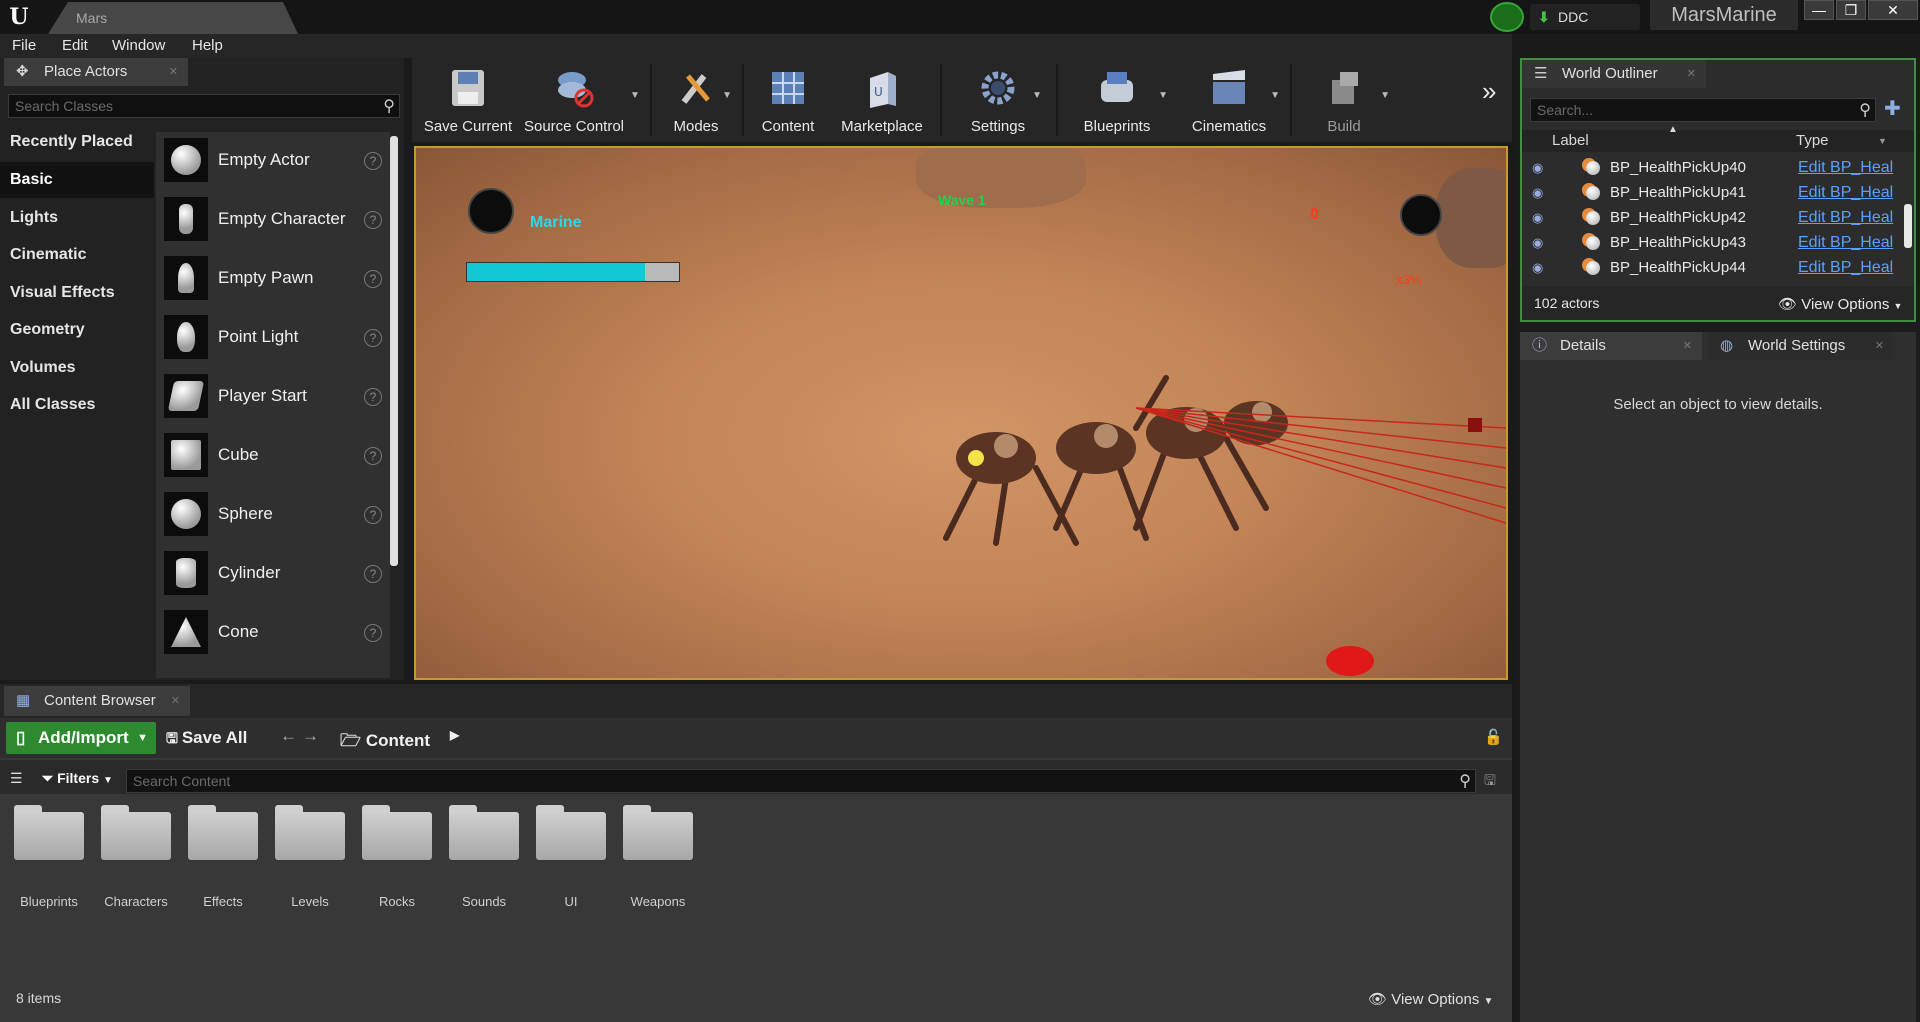  I want to click on column-label: Label, so click(1570, 140).